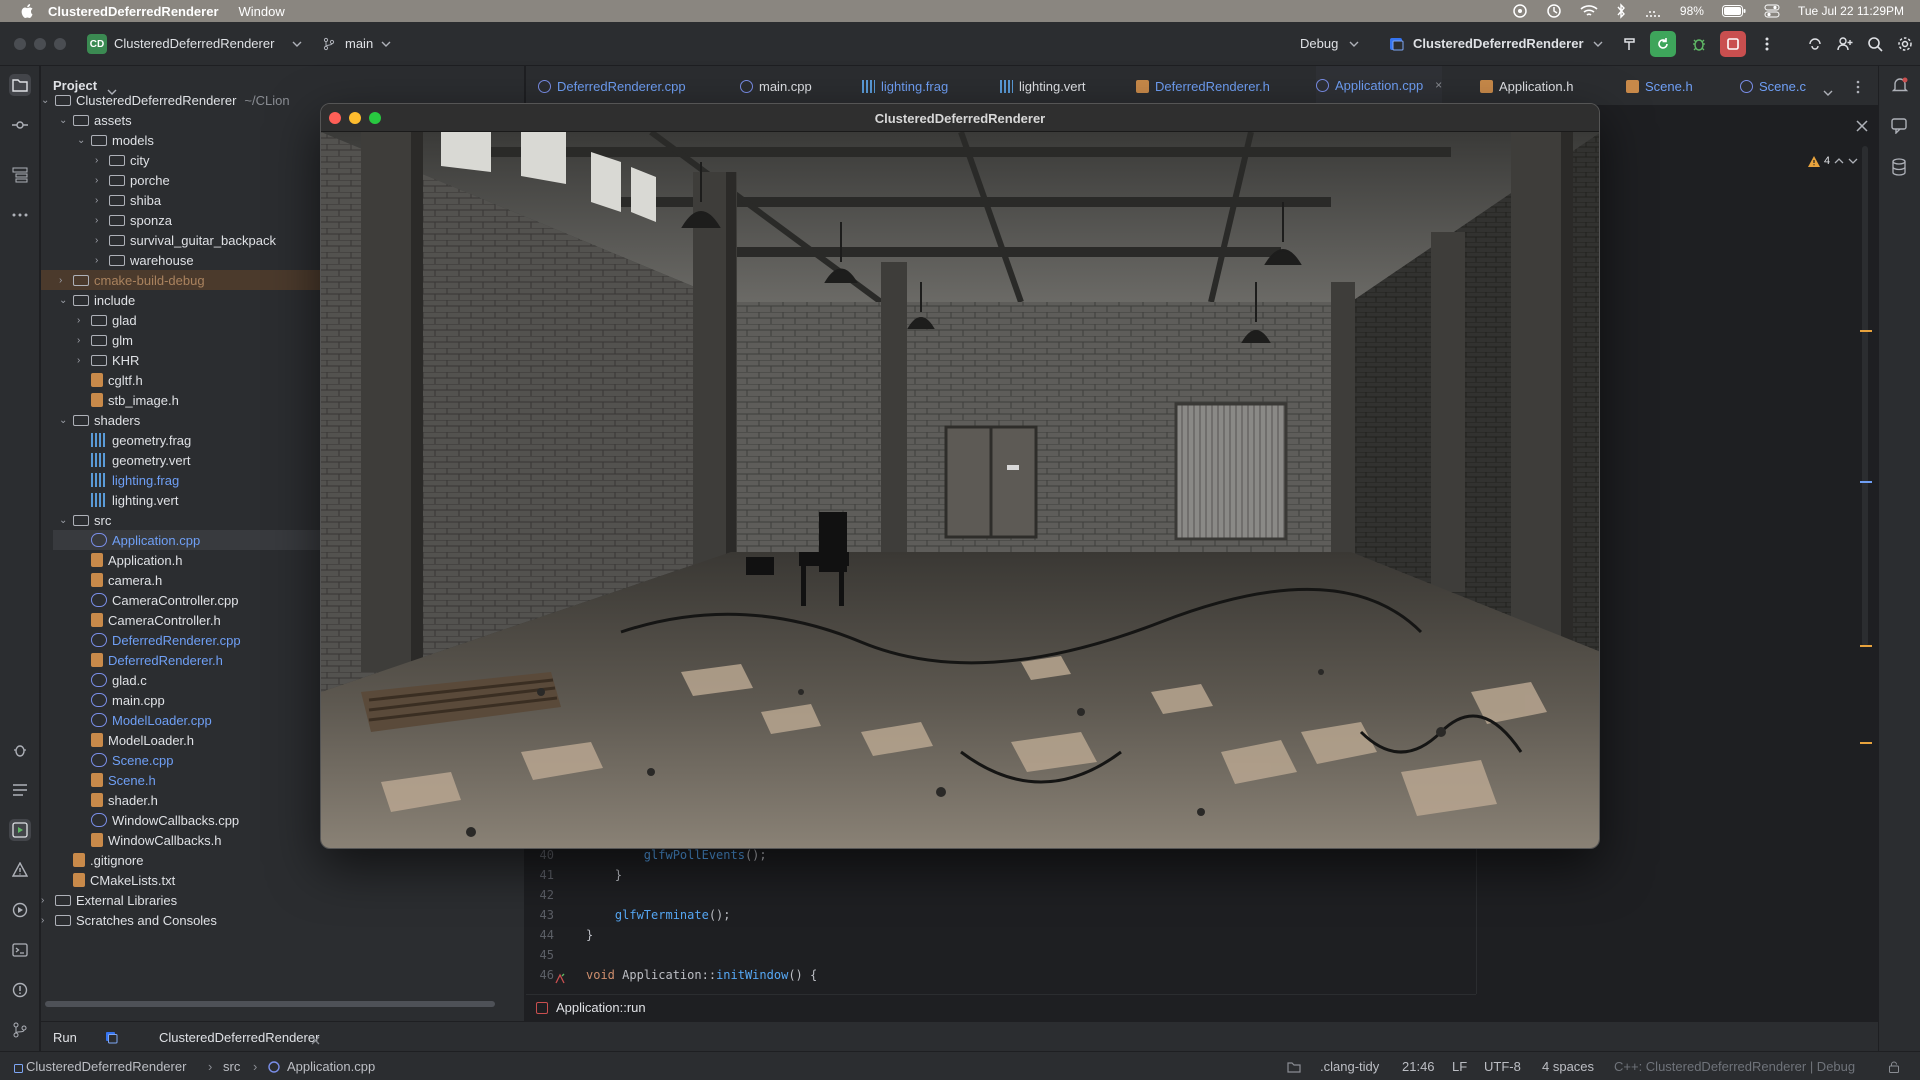 This screenshot has width=1920, height=1080. I want to click on clock: Tue Jul 22 11:29PM, so click(1851, 11).